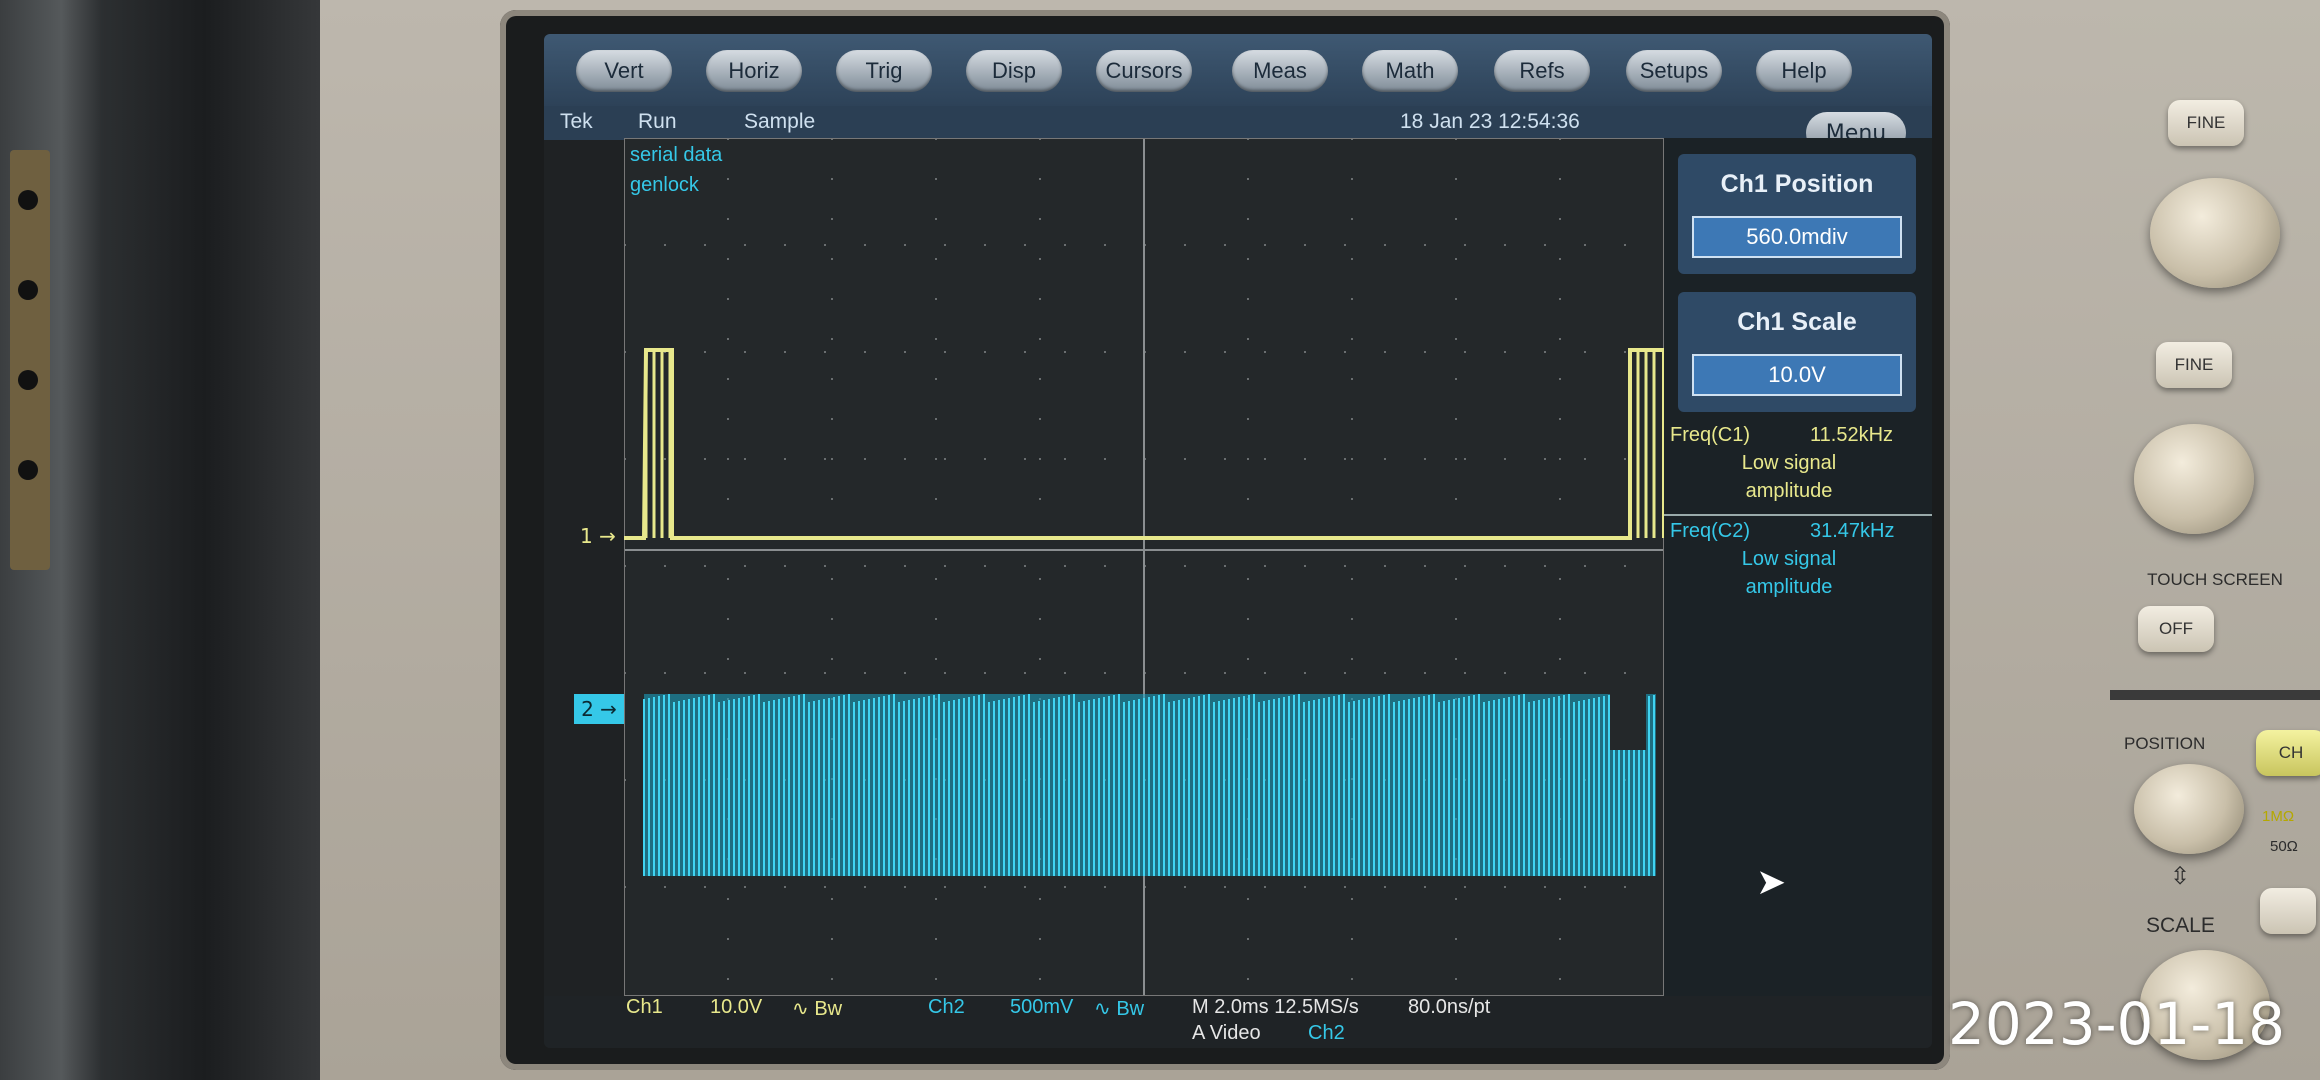 This screenshot has width=2320, height=1080. Describe the element at coordinates (1797, 352) in the screenshot. I see `ch1-scale-box: Ch1 Scale 10.0V` at that location.